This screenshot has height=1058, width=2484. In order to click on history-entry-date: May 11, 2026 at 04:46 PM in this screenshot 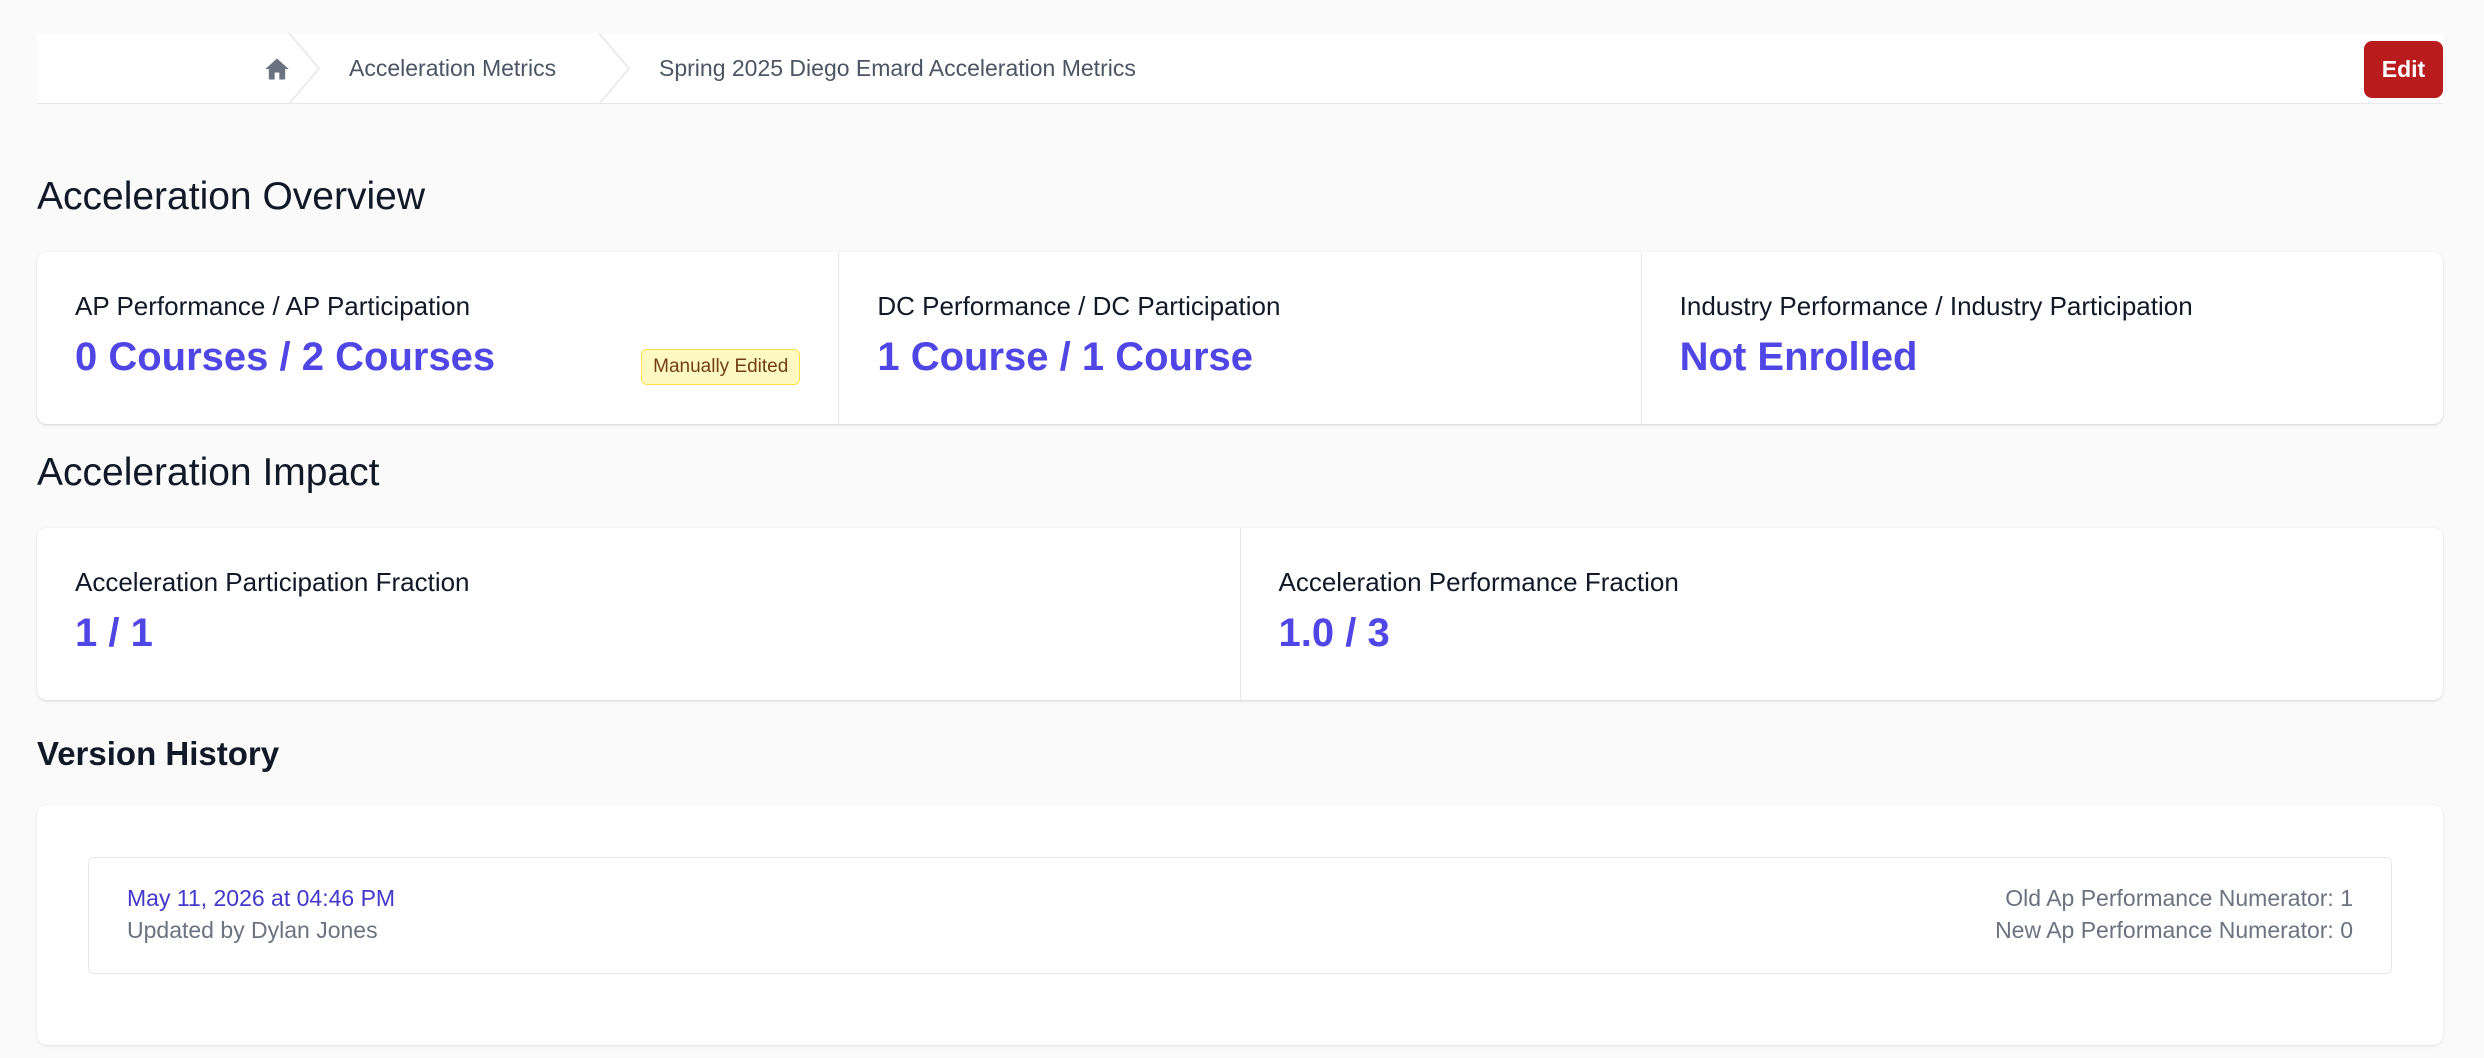, I will do `click(261, 898)`.